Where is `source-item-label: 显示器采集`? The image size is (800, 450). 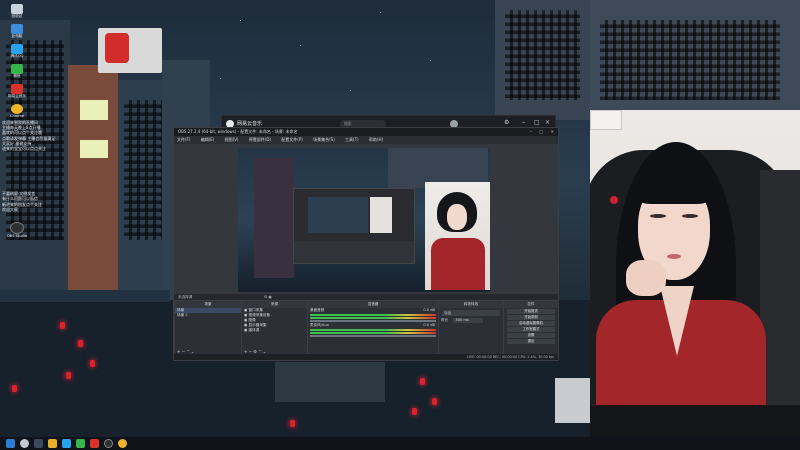 source-item-label: 显示器采集 is located at coordinates (257, 325).